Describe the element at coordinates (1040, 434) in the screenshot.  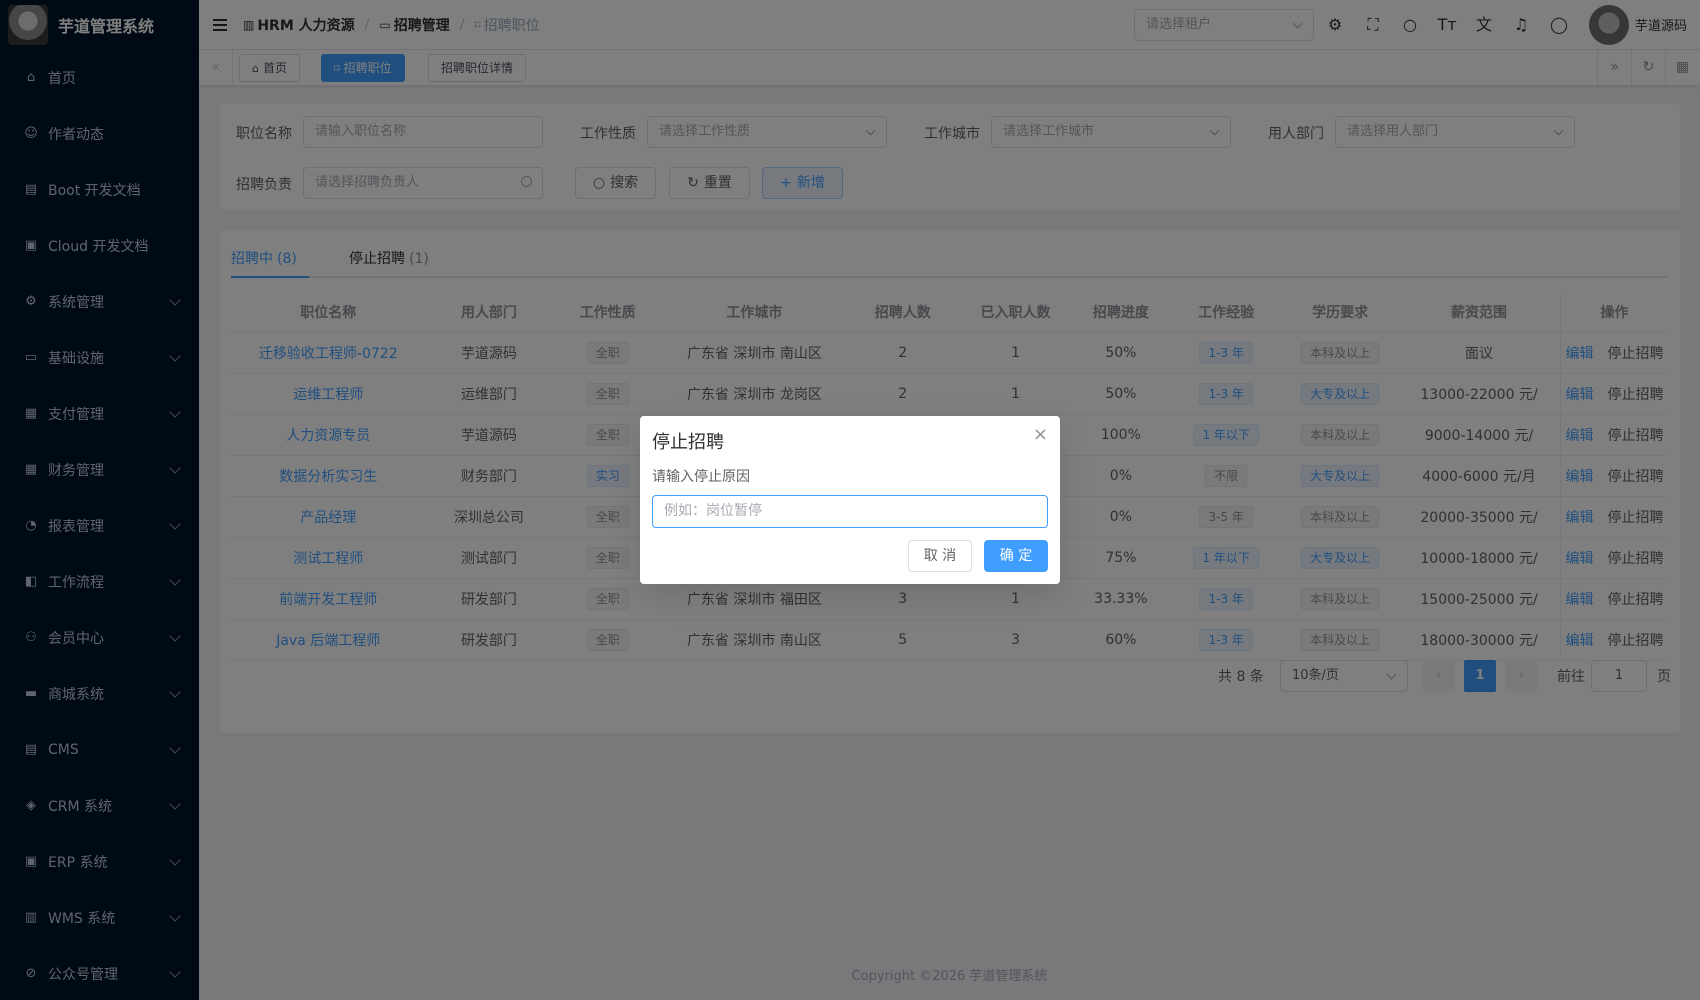
I see `close-icon: ×` at that location.